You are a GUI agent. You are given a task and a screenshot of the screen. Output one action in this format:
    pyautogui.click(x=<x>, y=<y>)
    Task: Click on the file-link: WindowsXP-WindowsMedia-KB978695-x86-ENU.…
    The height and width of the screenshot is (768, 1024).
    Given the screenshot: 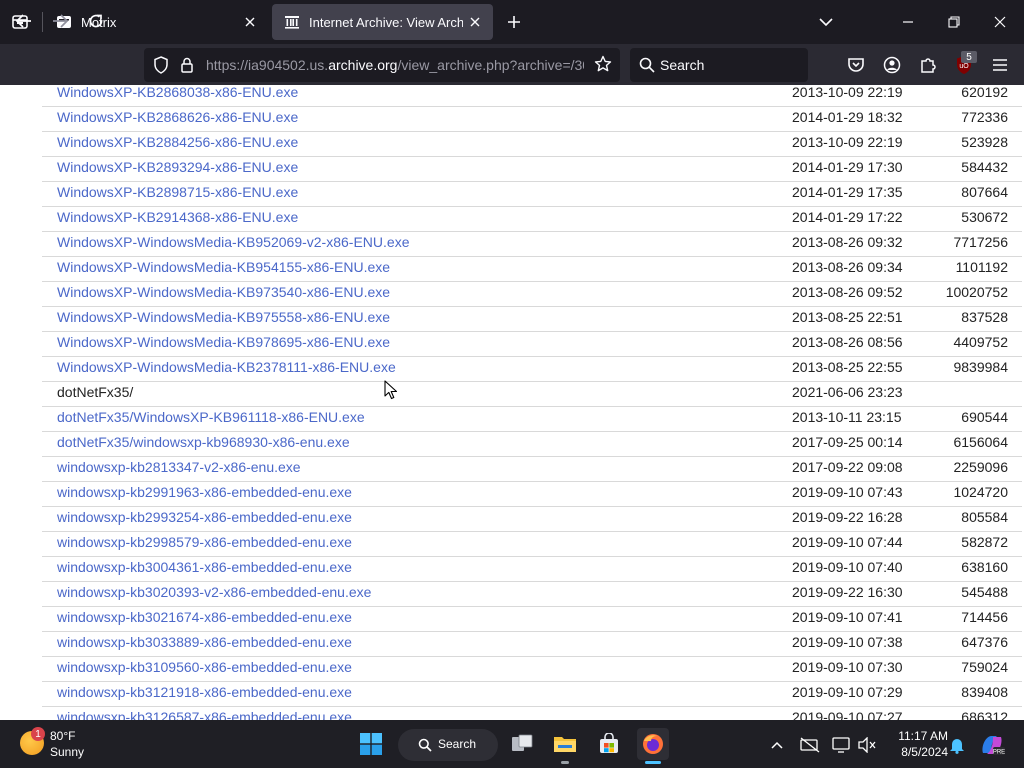 What is the action you would take?
    pyautogui.click(x=223, y=342)
    